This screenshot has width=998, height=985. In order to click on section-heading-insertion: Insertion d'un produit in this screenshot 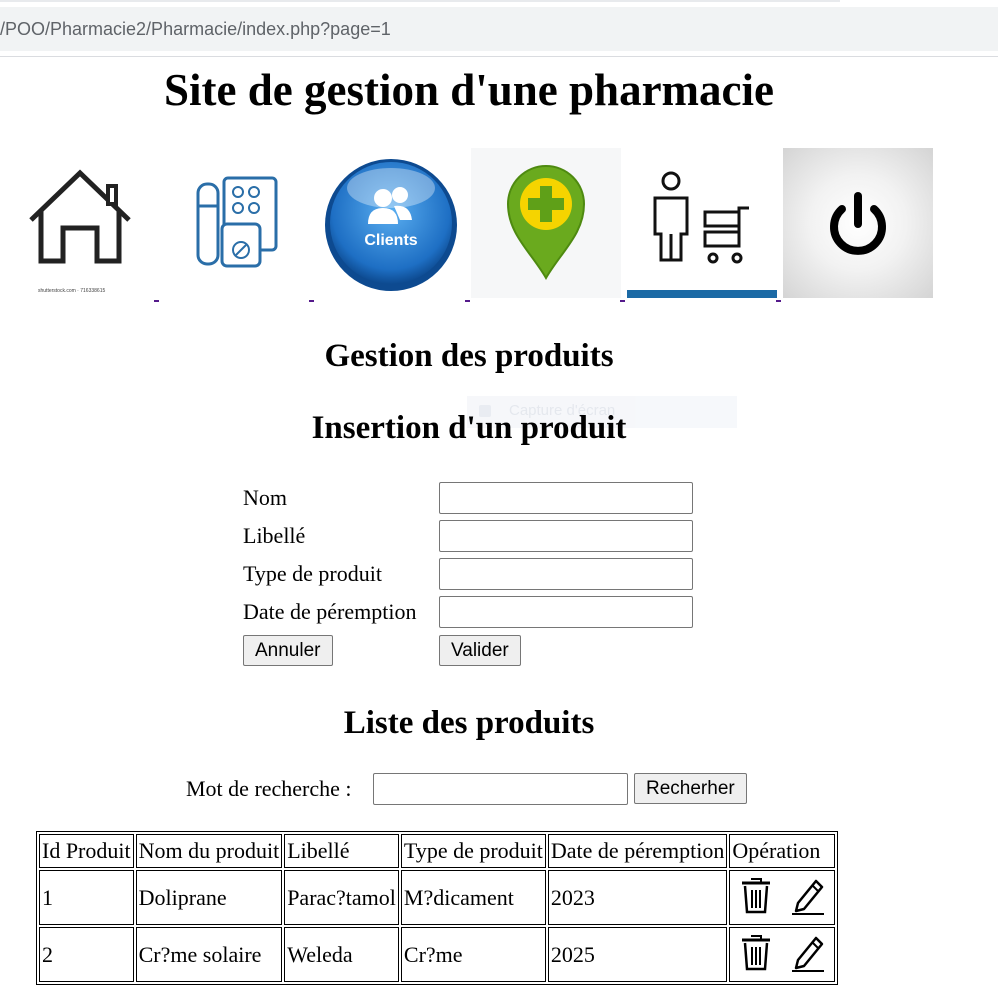, I will do `click(469, 428)`.